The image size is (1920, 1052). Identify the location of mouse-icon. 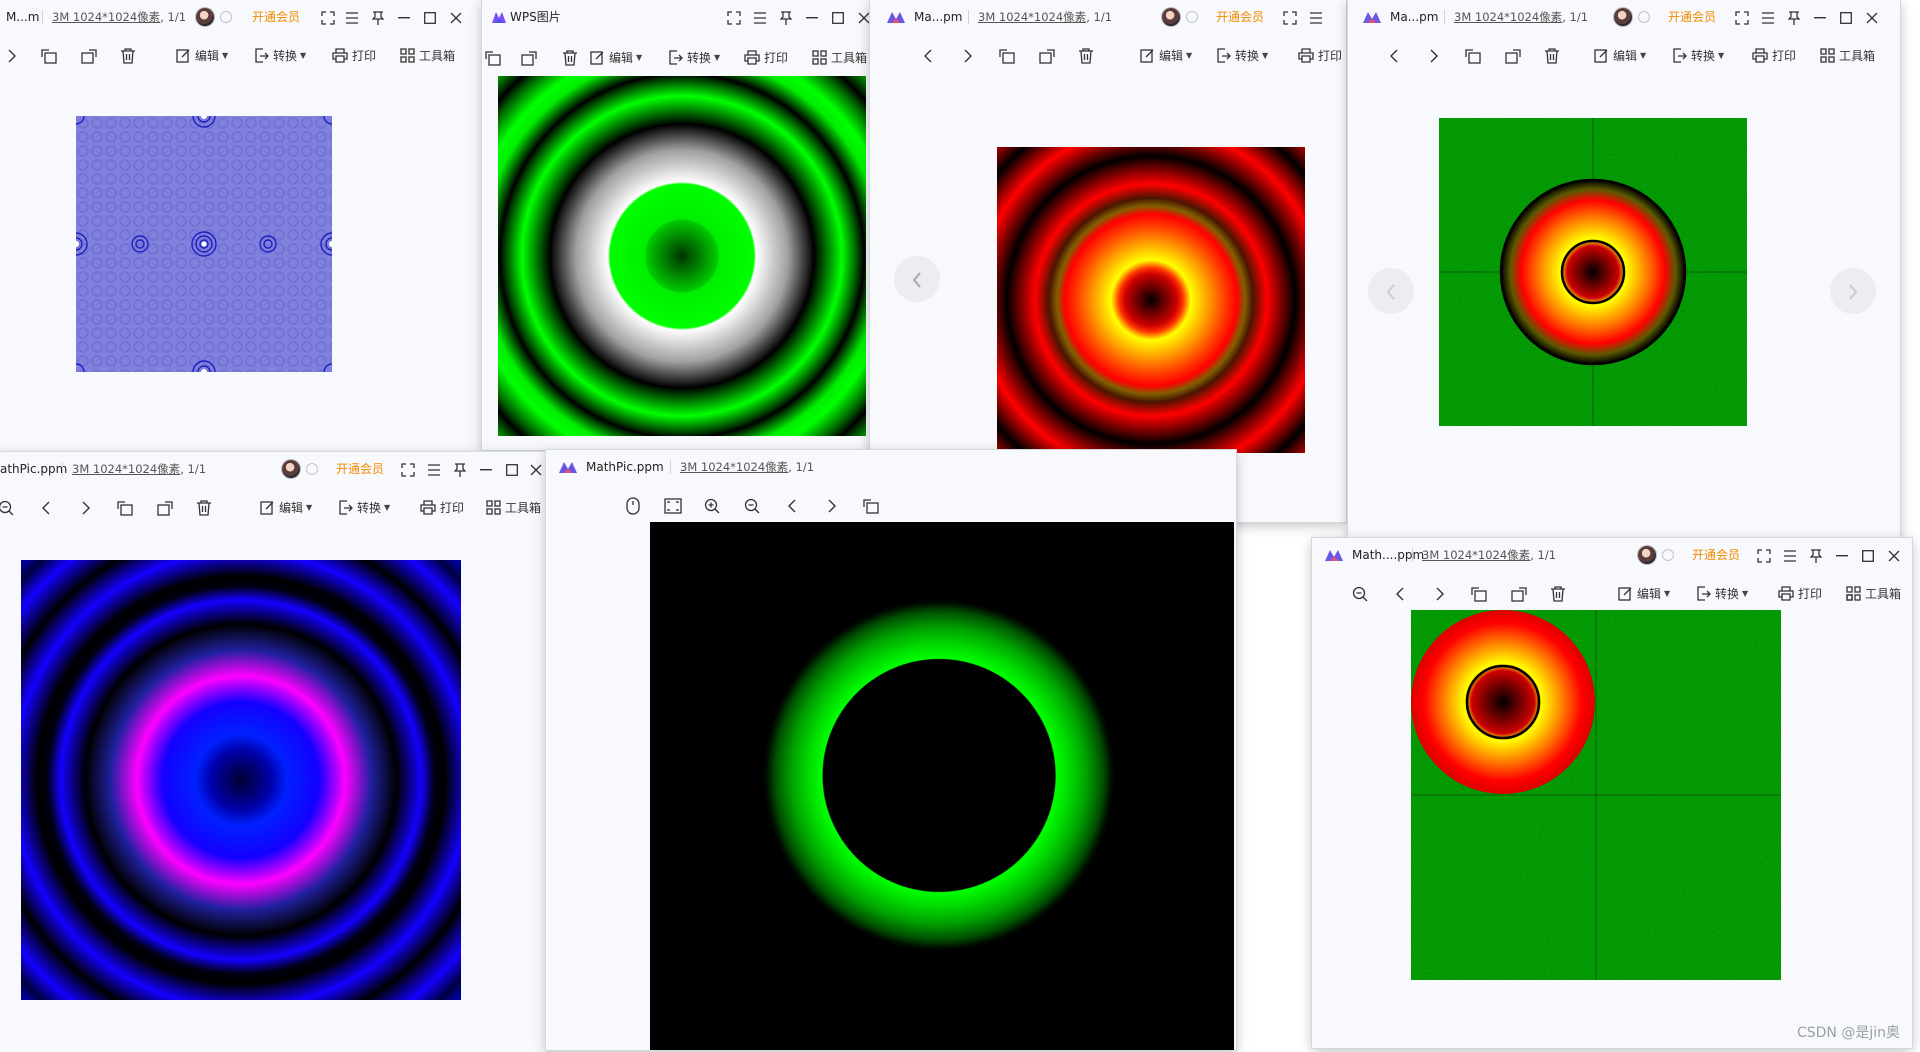
(633, 505).